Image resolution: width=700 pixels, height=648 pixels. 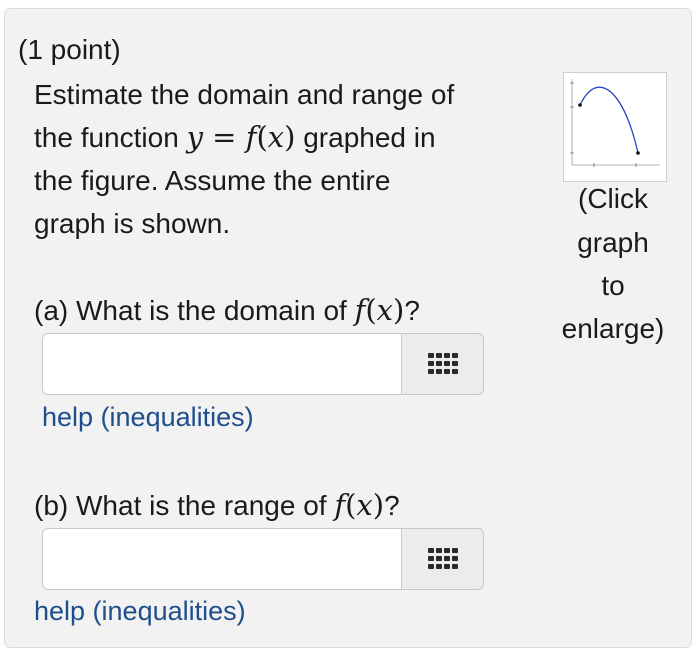 I want to click on caption-line-4: enlarge), so click(x=613, y=328).